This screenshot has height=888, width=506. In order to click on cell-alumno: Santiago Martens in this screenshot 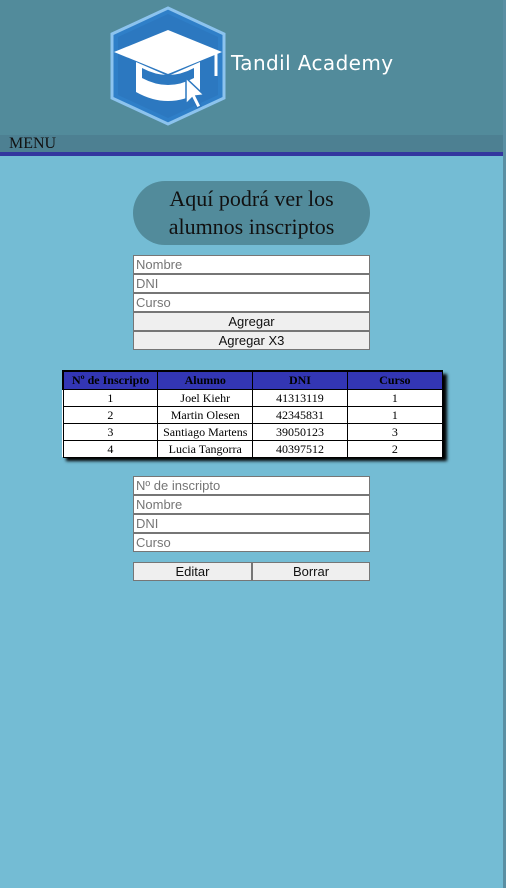, I will do `click(205, 432)`.